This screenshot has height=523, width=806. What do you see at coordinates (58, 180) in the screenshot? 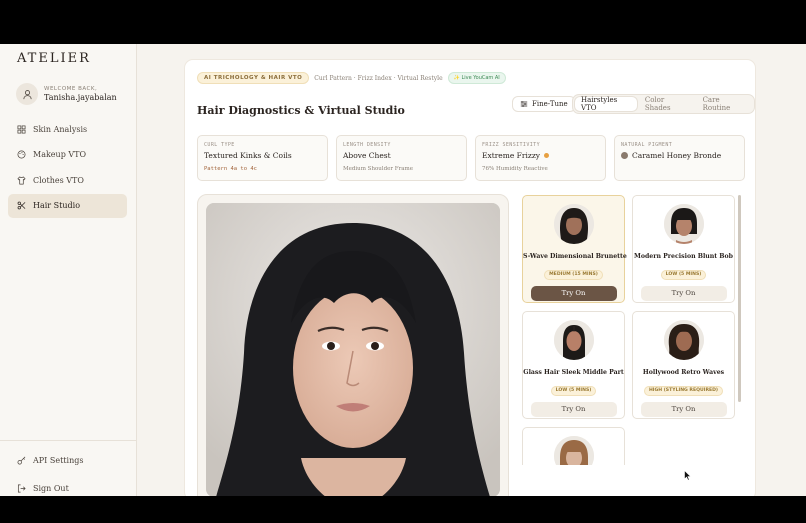
I see `sidebar-item-label: Clothes VTO` at bounding box center [58, 180].